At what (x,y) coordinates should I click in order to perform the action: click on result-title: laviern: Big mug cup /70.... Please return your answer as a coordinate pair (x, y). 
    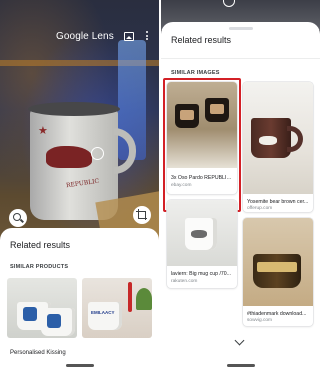
    Looking at the image, I should click on (201, 274).